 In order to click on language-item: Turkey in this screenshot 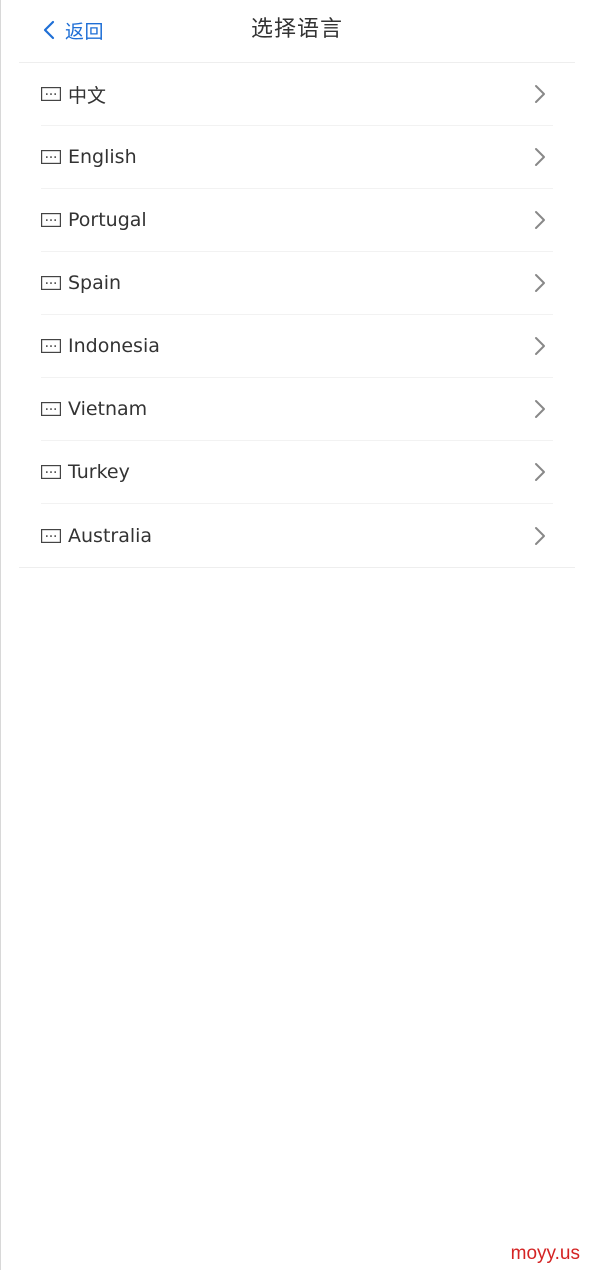, I will do `click(297, 472)`.